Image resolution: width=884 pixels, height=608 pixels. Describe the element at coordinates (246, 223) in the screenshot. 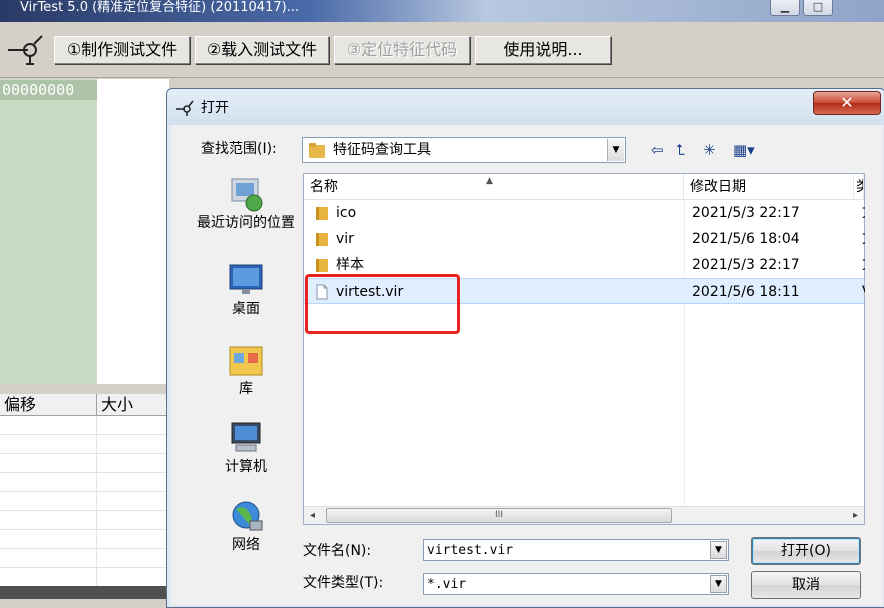

I see `place-label: 最近访问的位置` at that location.